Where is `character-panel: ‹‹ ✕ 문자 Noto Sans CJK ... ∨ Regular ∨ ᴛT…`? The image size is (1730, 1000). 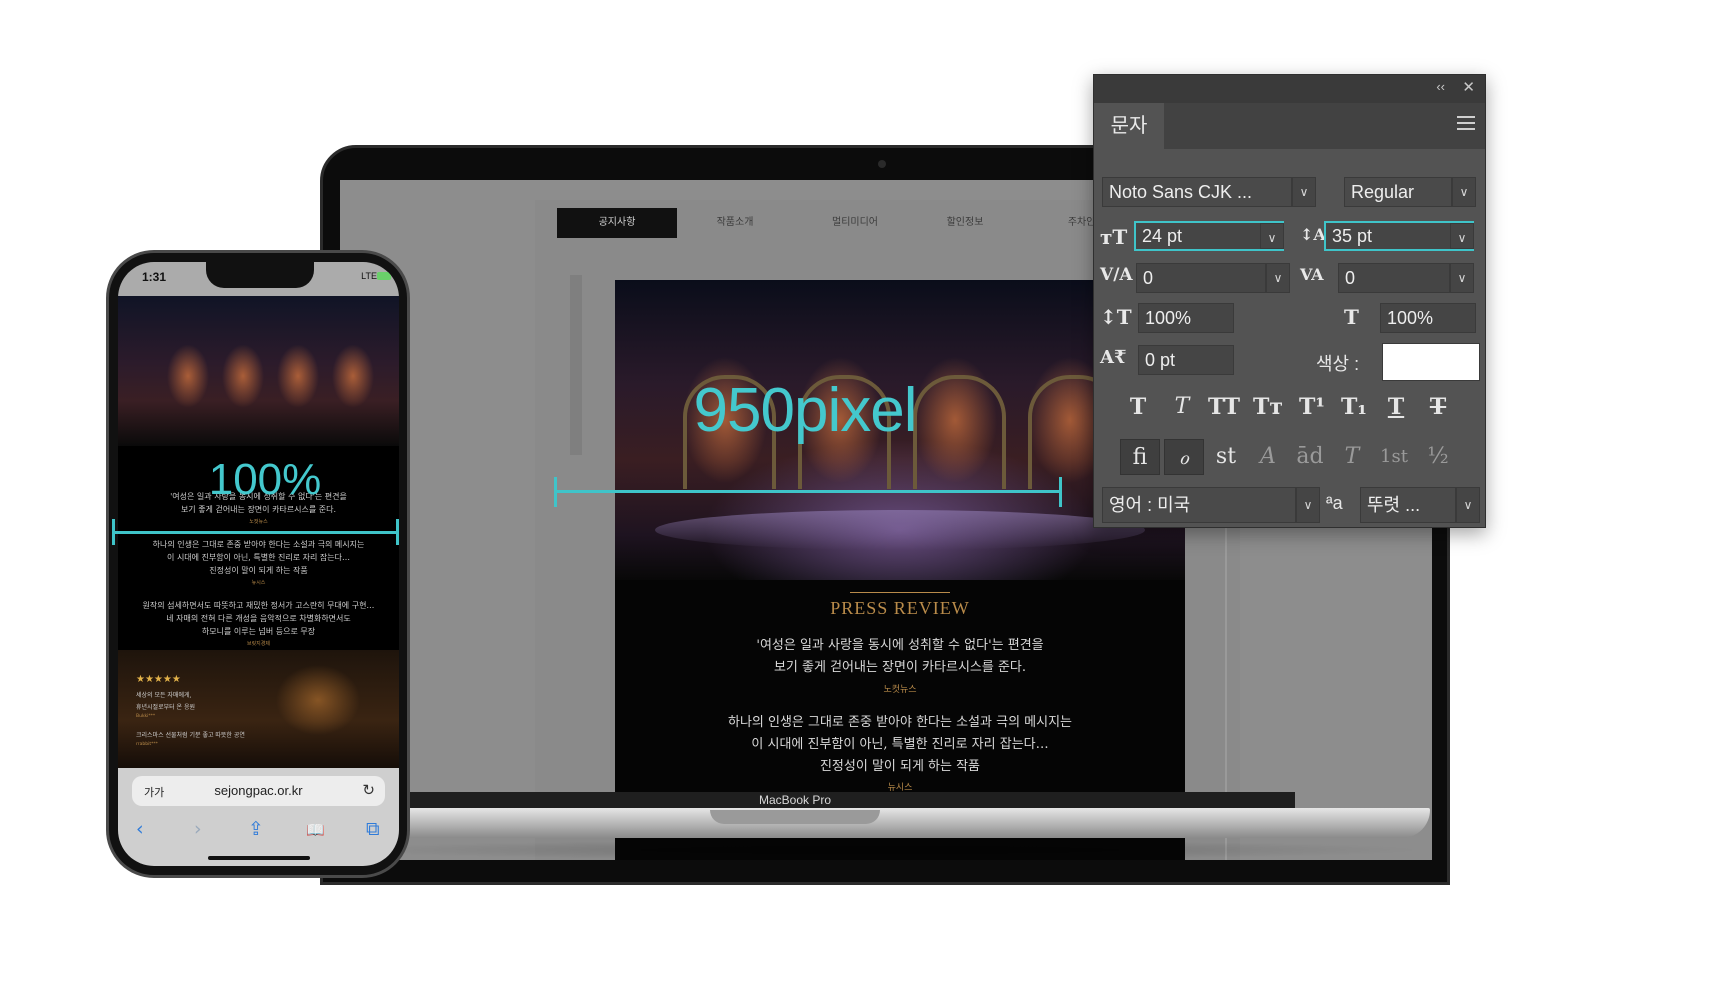
character-panel: ‹‹ ✕ 문자 Noto Sans CJK ... ∨ Regular ∨ ᴛT… is located at coordinates (1289, 301).